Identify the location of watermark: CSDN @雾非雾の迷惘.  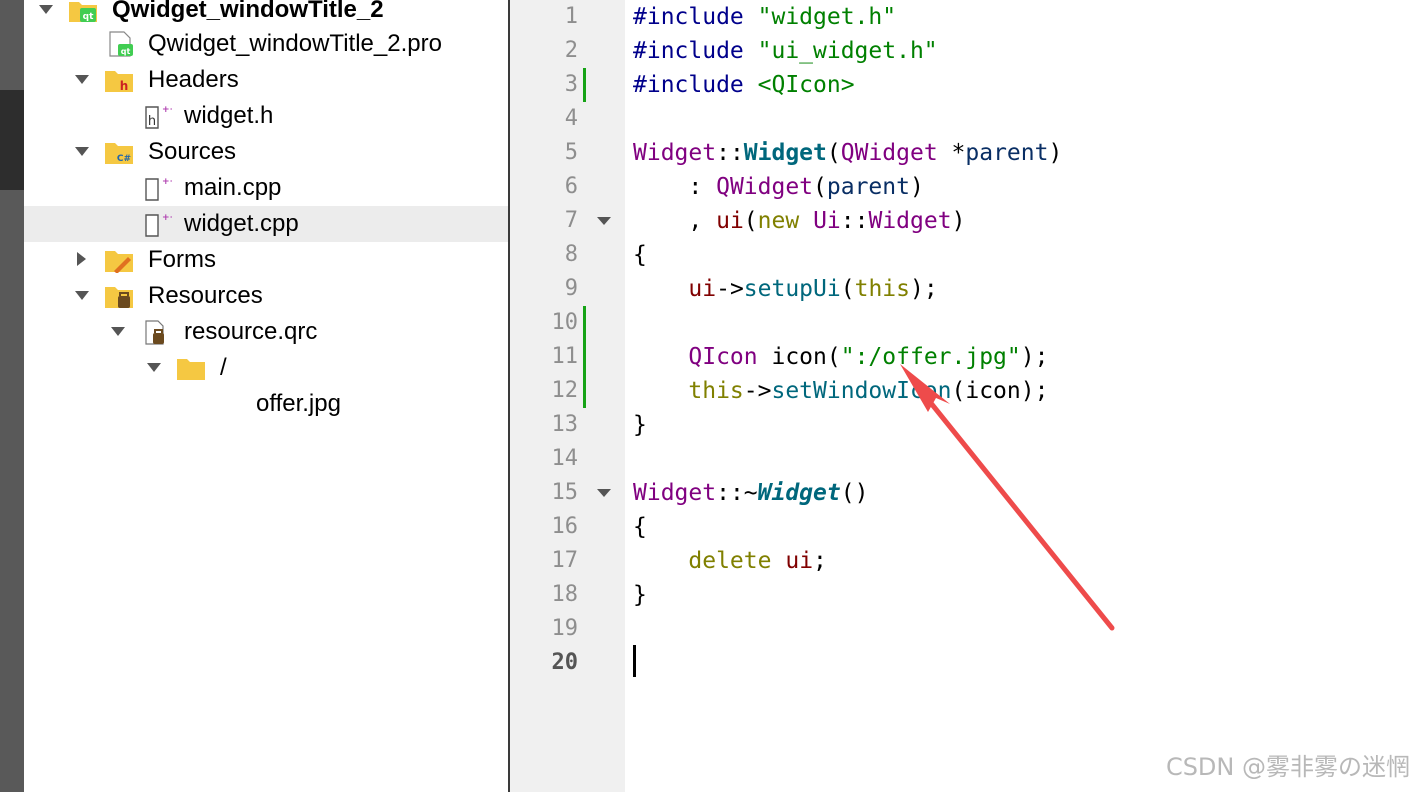
(1287, 767).